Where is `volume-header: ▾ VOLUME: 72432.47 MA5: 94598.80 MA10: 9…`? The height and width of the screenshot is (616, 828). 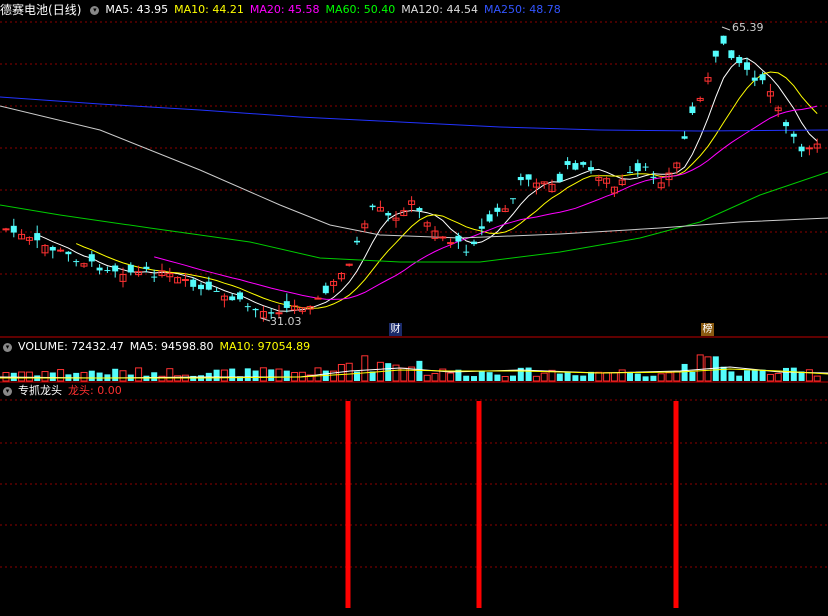 volume-header: ▾ VOLUME: 72432.47 MA5: 94598.80 MA10: 9… is located at coordinates (158, 347).